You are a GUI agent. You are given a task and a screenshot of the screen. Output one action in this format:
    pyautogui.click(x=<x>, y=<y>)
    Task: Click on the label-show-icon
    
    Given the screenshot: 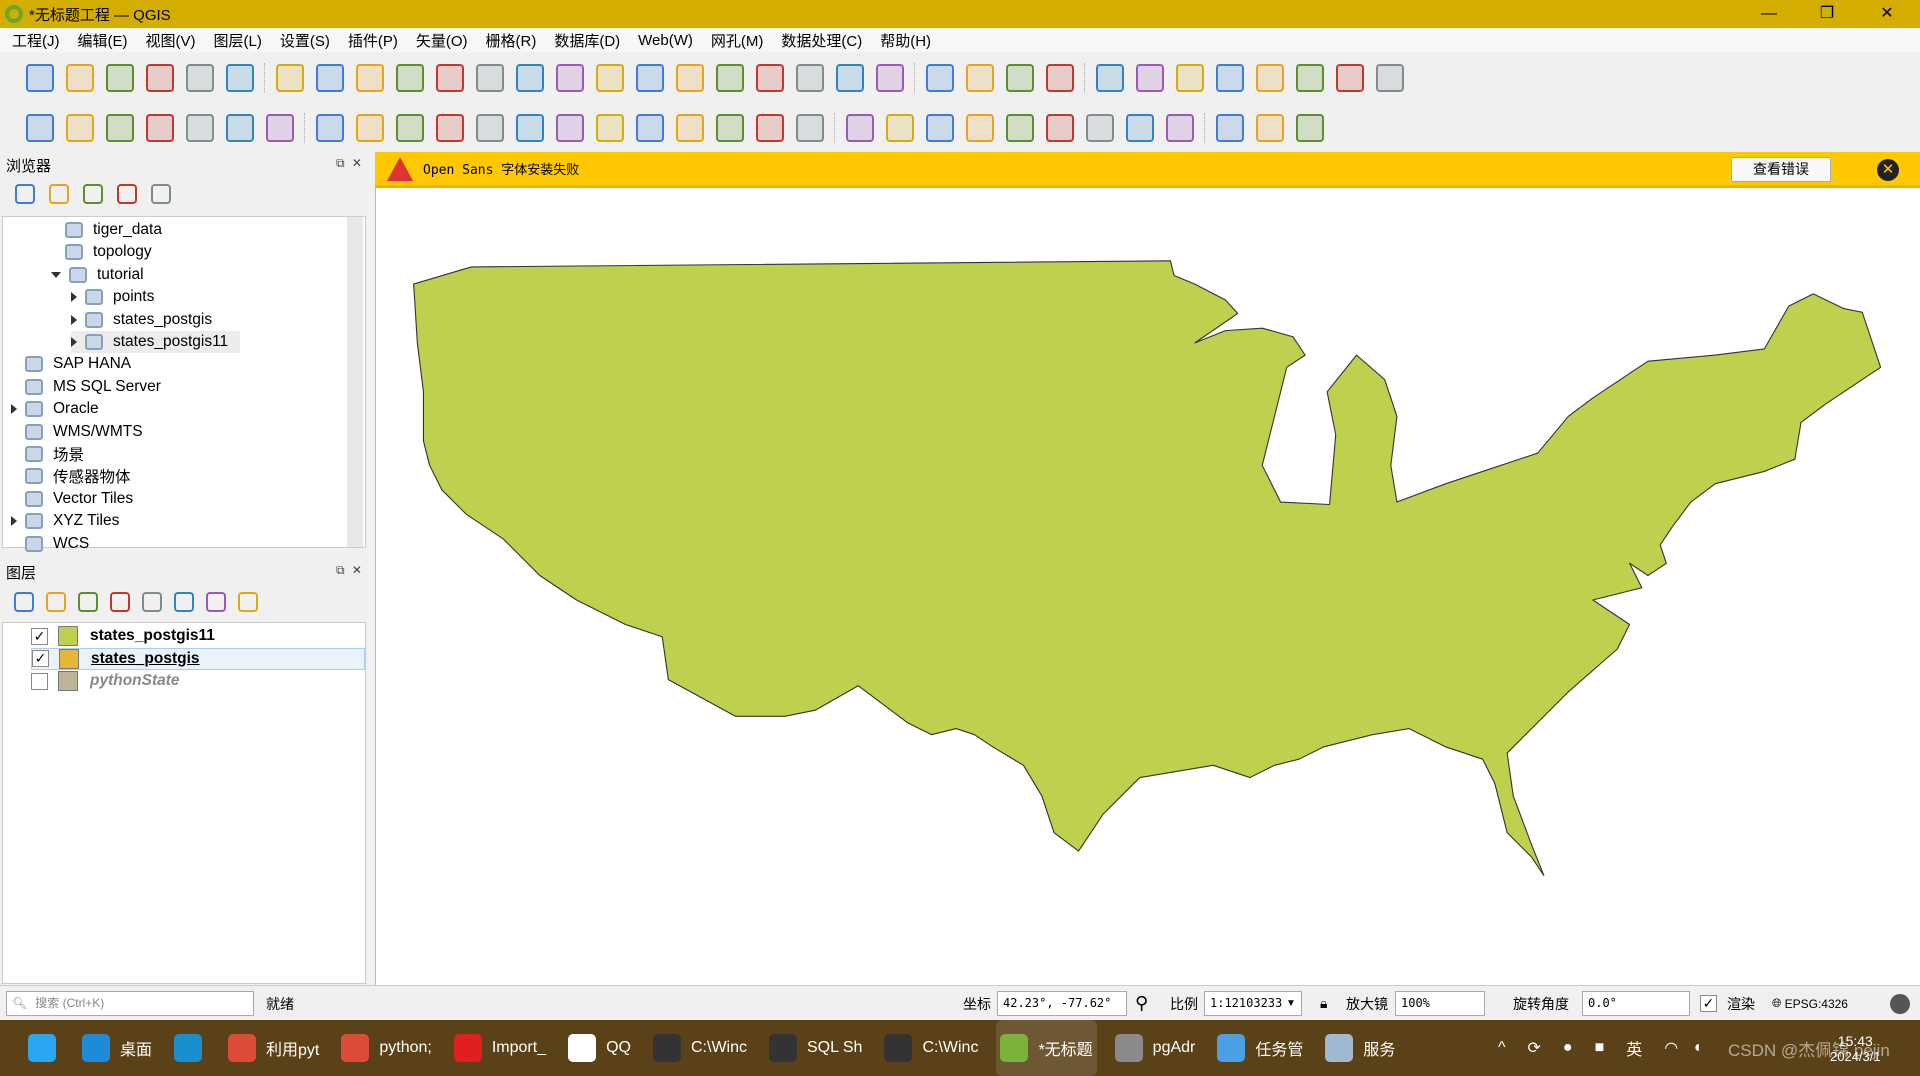 What is the action you would take?
    pyautogui.click(x=980, y=128)
    